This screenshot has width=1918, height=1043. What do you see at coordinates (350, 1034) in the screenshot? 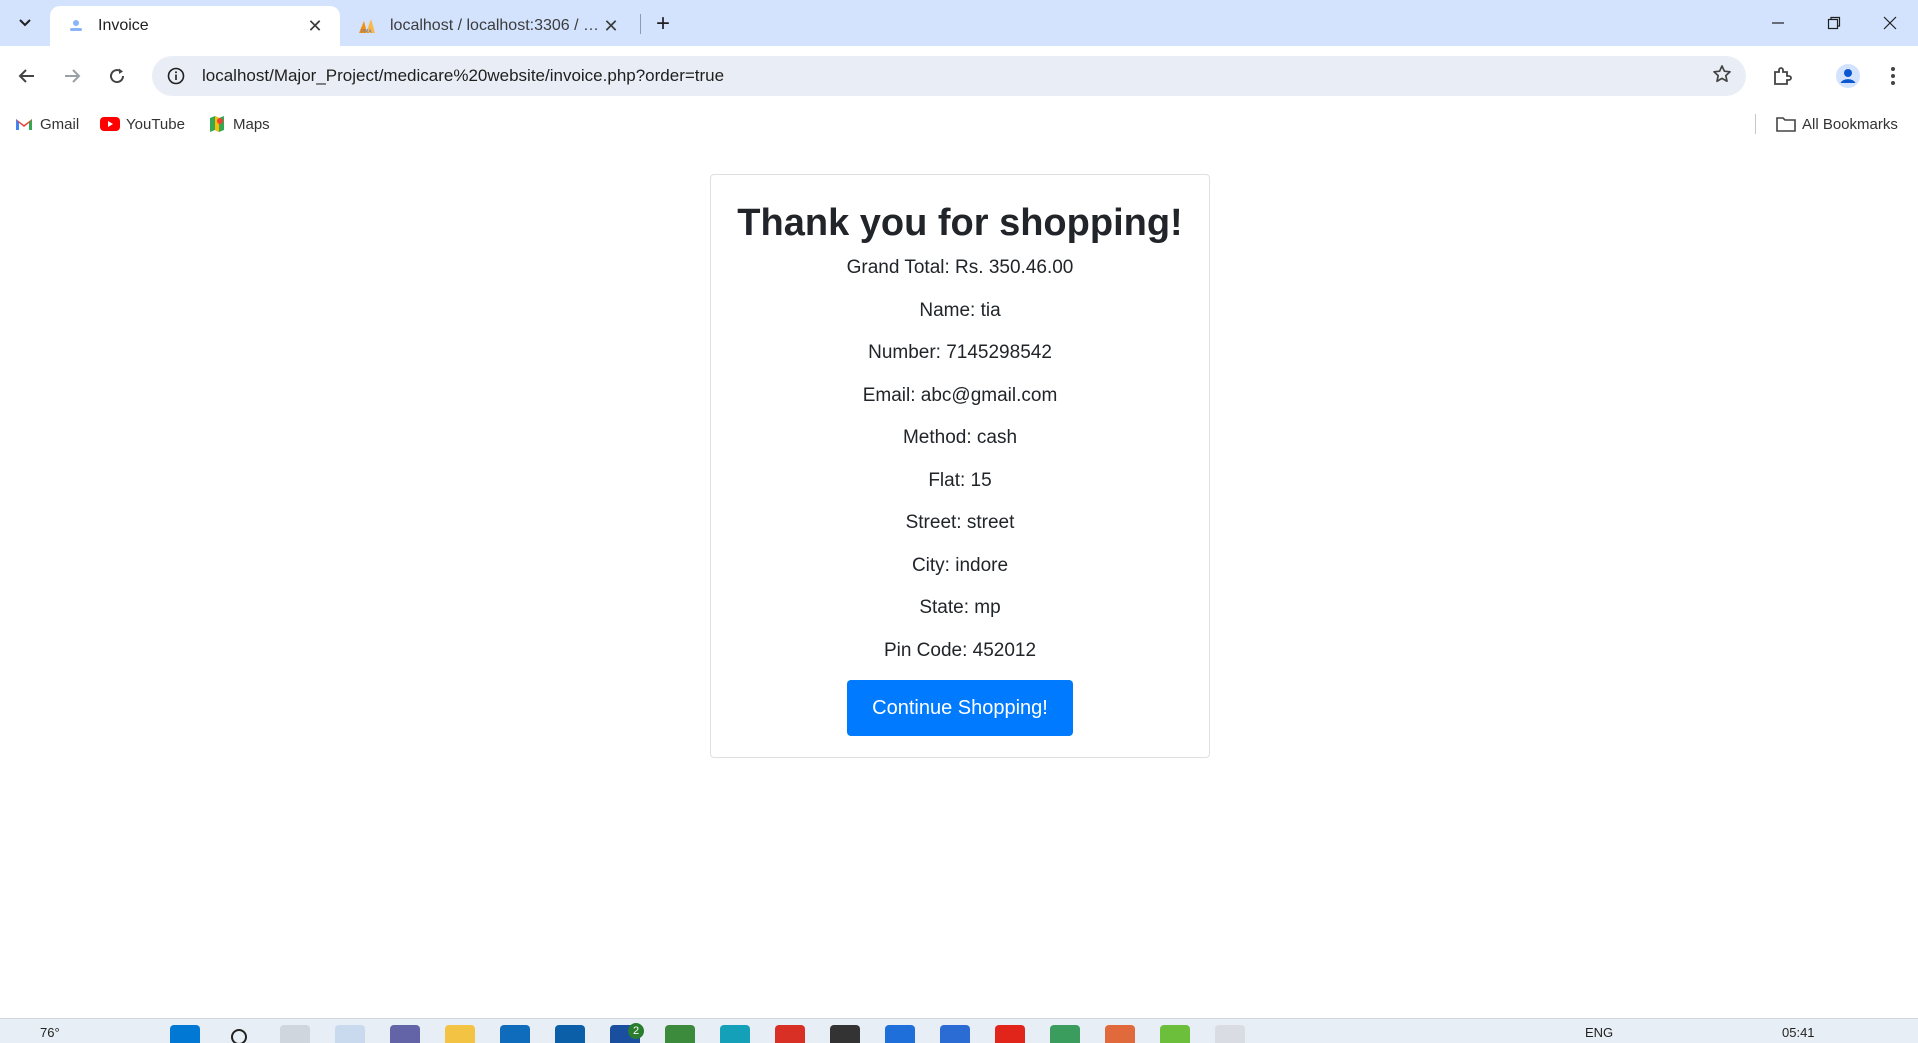
I see `chrome-taskbar-icon` at bounding box center [350, 1034].